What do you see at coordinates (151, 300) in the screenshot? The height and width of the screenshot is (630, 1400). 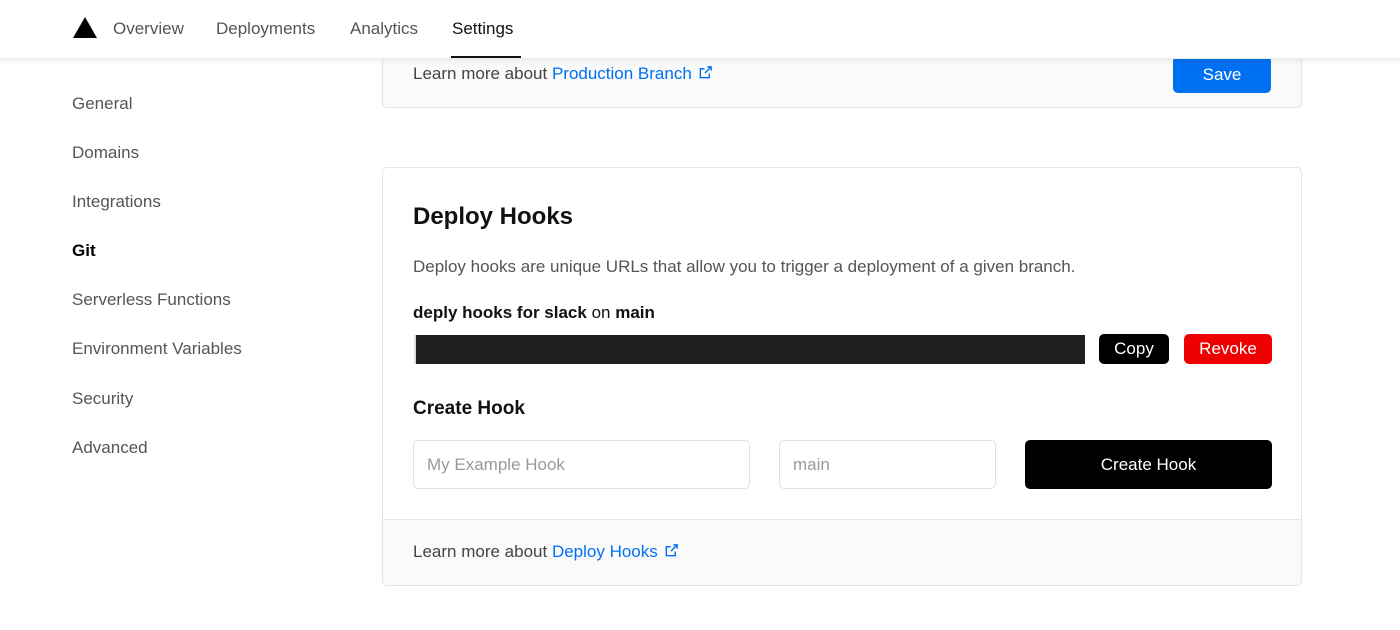 I see `sidebar-item-serverless-functions: Serverless Functions` at bounding box center [151, 300].